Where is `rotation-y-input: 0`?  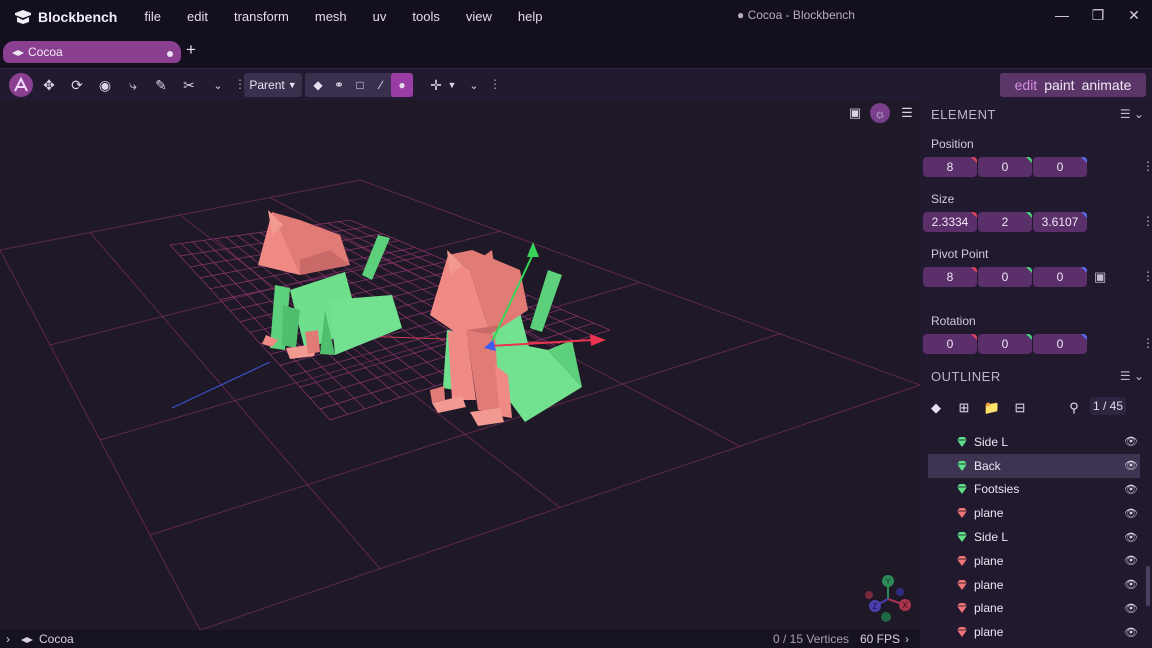
rotation-y-input: 0 is located at coordinates (1005, 344).